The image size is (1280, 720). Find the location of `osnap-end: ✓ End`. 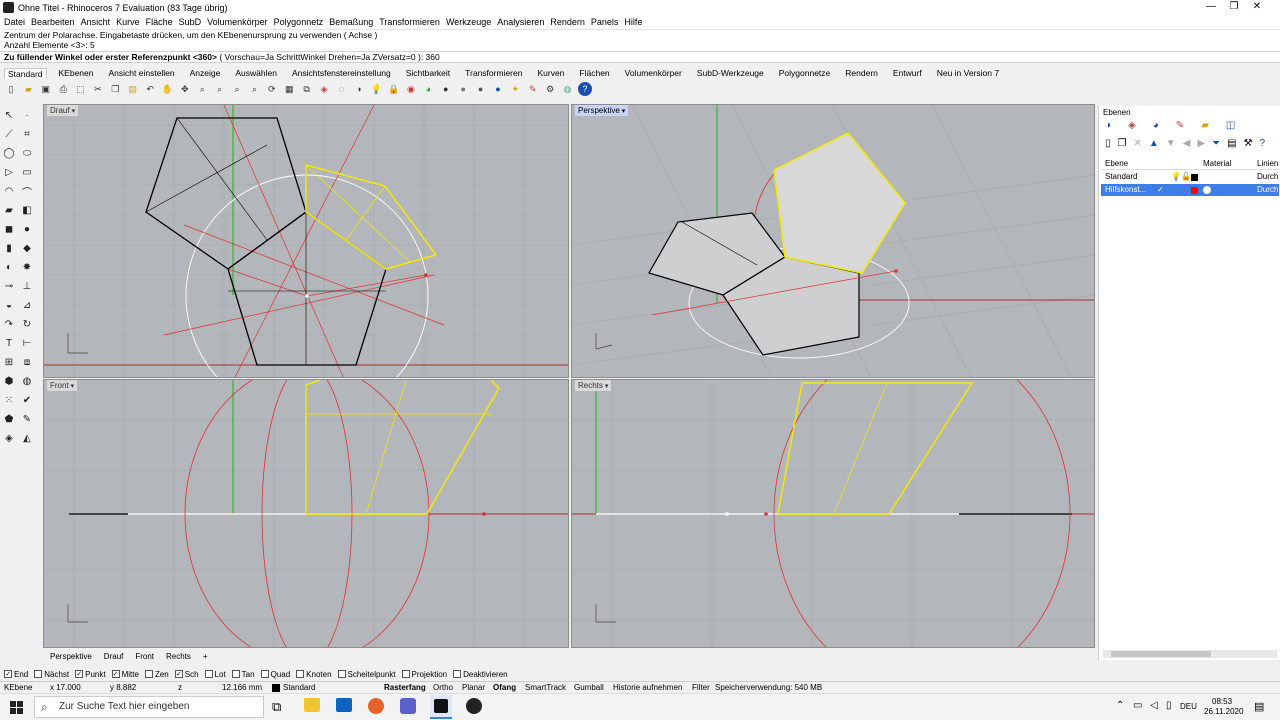

osnap-end: ✓ End is located at coordinates (16, 674).